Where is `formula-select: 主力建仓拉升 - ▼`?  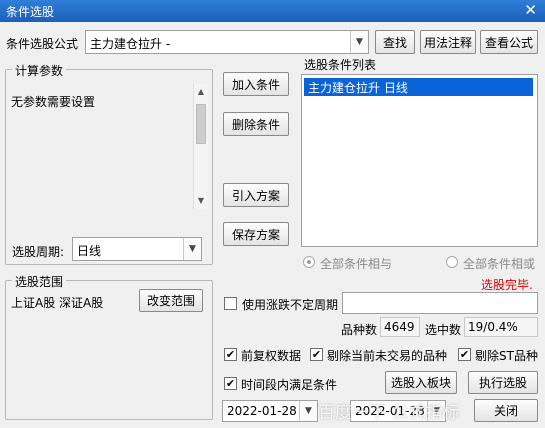
formula-select: 主力建仓拉升 - ▼ is located at coordinates (227, 42).